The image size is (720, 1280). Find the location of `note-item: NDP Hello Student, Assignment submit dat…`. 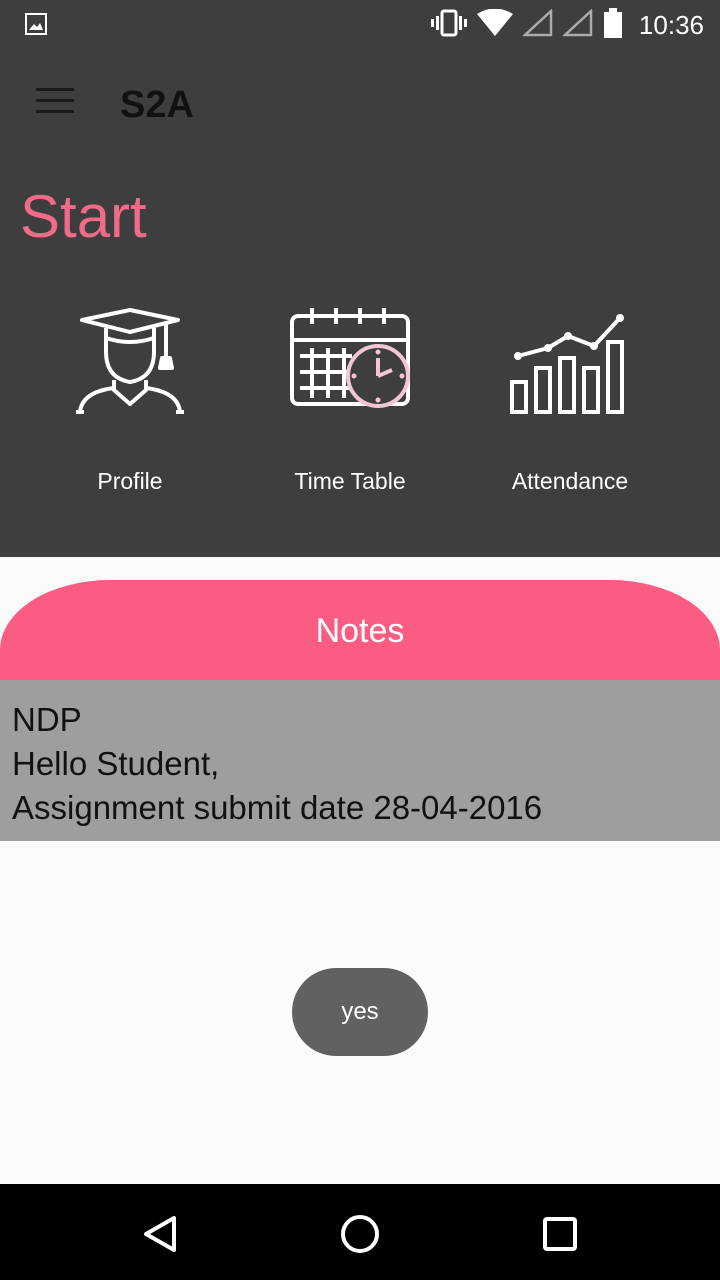

note-item: NDP Hello Student, Assignment submit dat… is located at coordinates (360, 760).